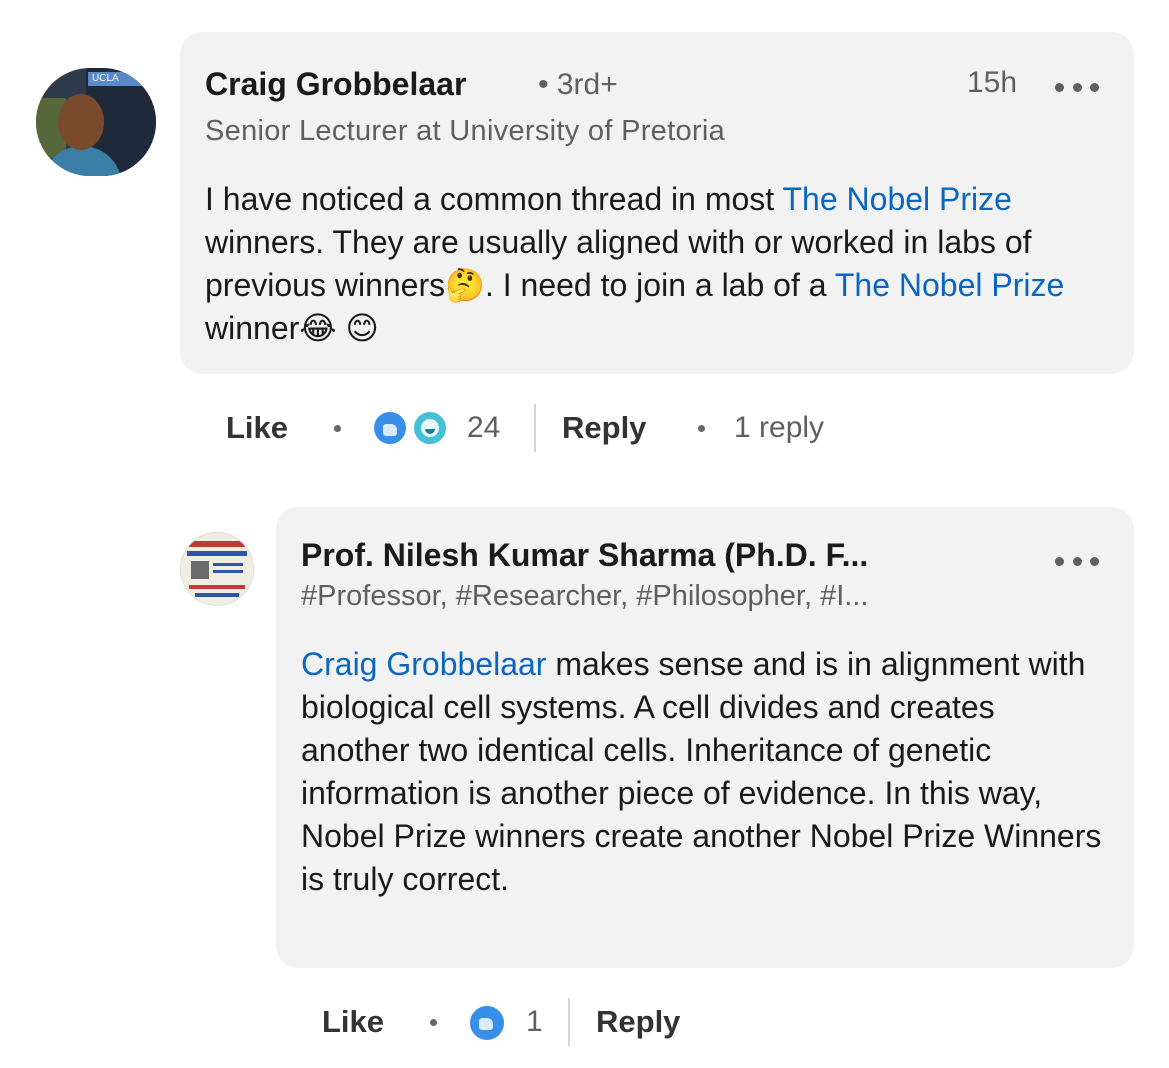  I want to click on reply-reply-button: Reply, so click(638, 1022).